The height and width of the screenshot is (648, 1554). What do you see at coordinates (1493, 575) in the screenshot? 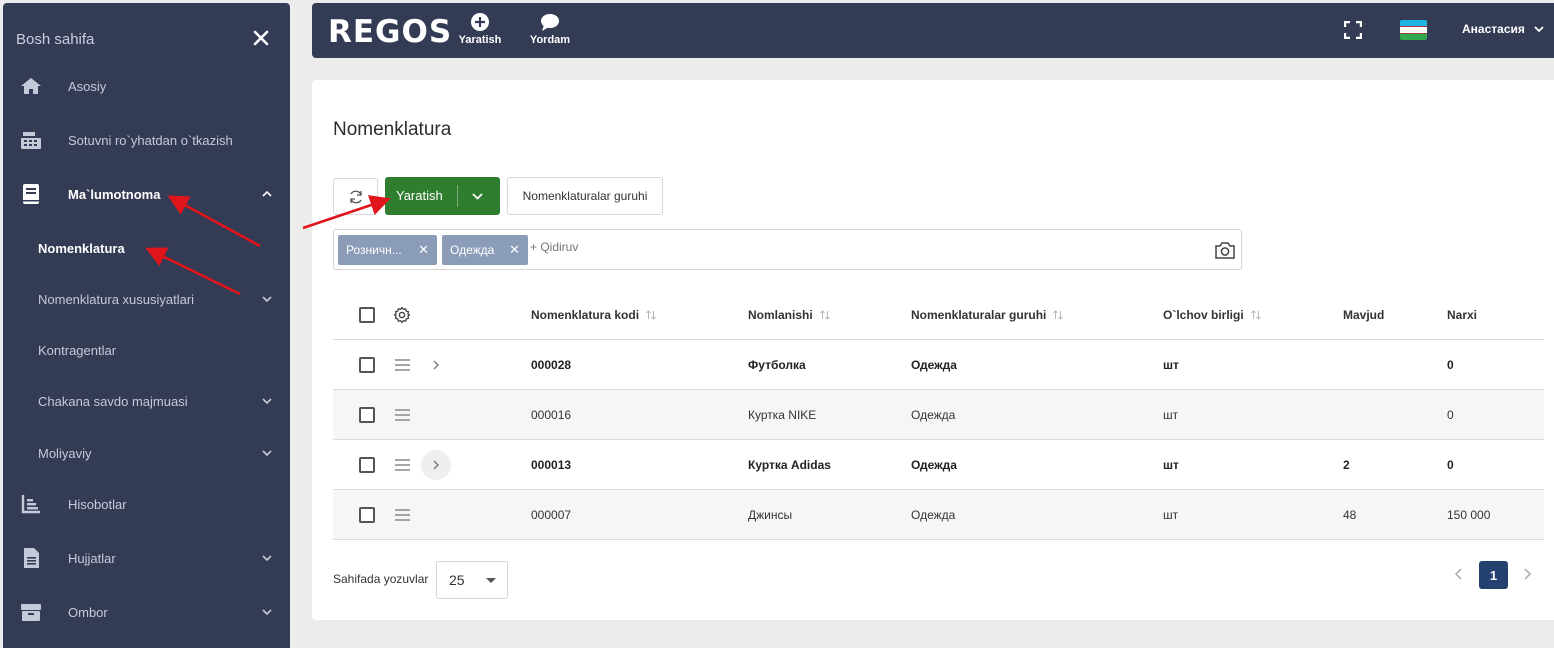
I see `page-button-current: 1` at bounding box center [1493, 575].